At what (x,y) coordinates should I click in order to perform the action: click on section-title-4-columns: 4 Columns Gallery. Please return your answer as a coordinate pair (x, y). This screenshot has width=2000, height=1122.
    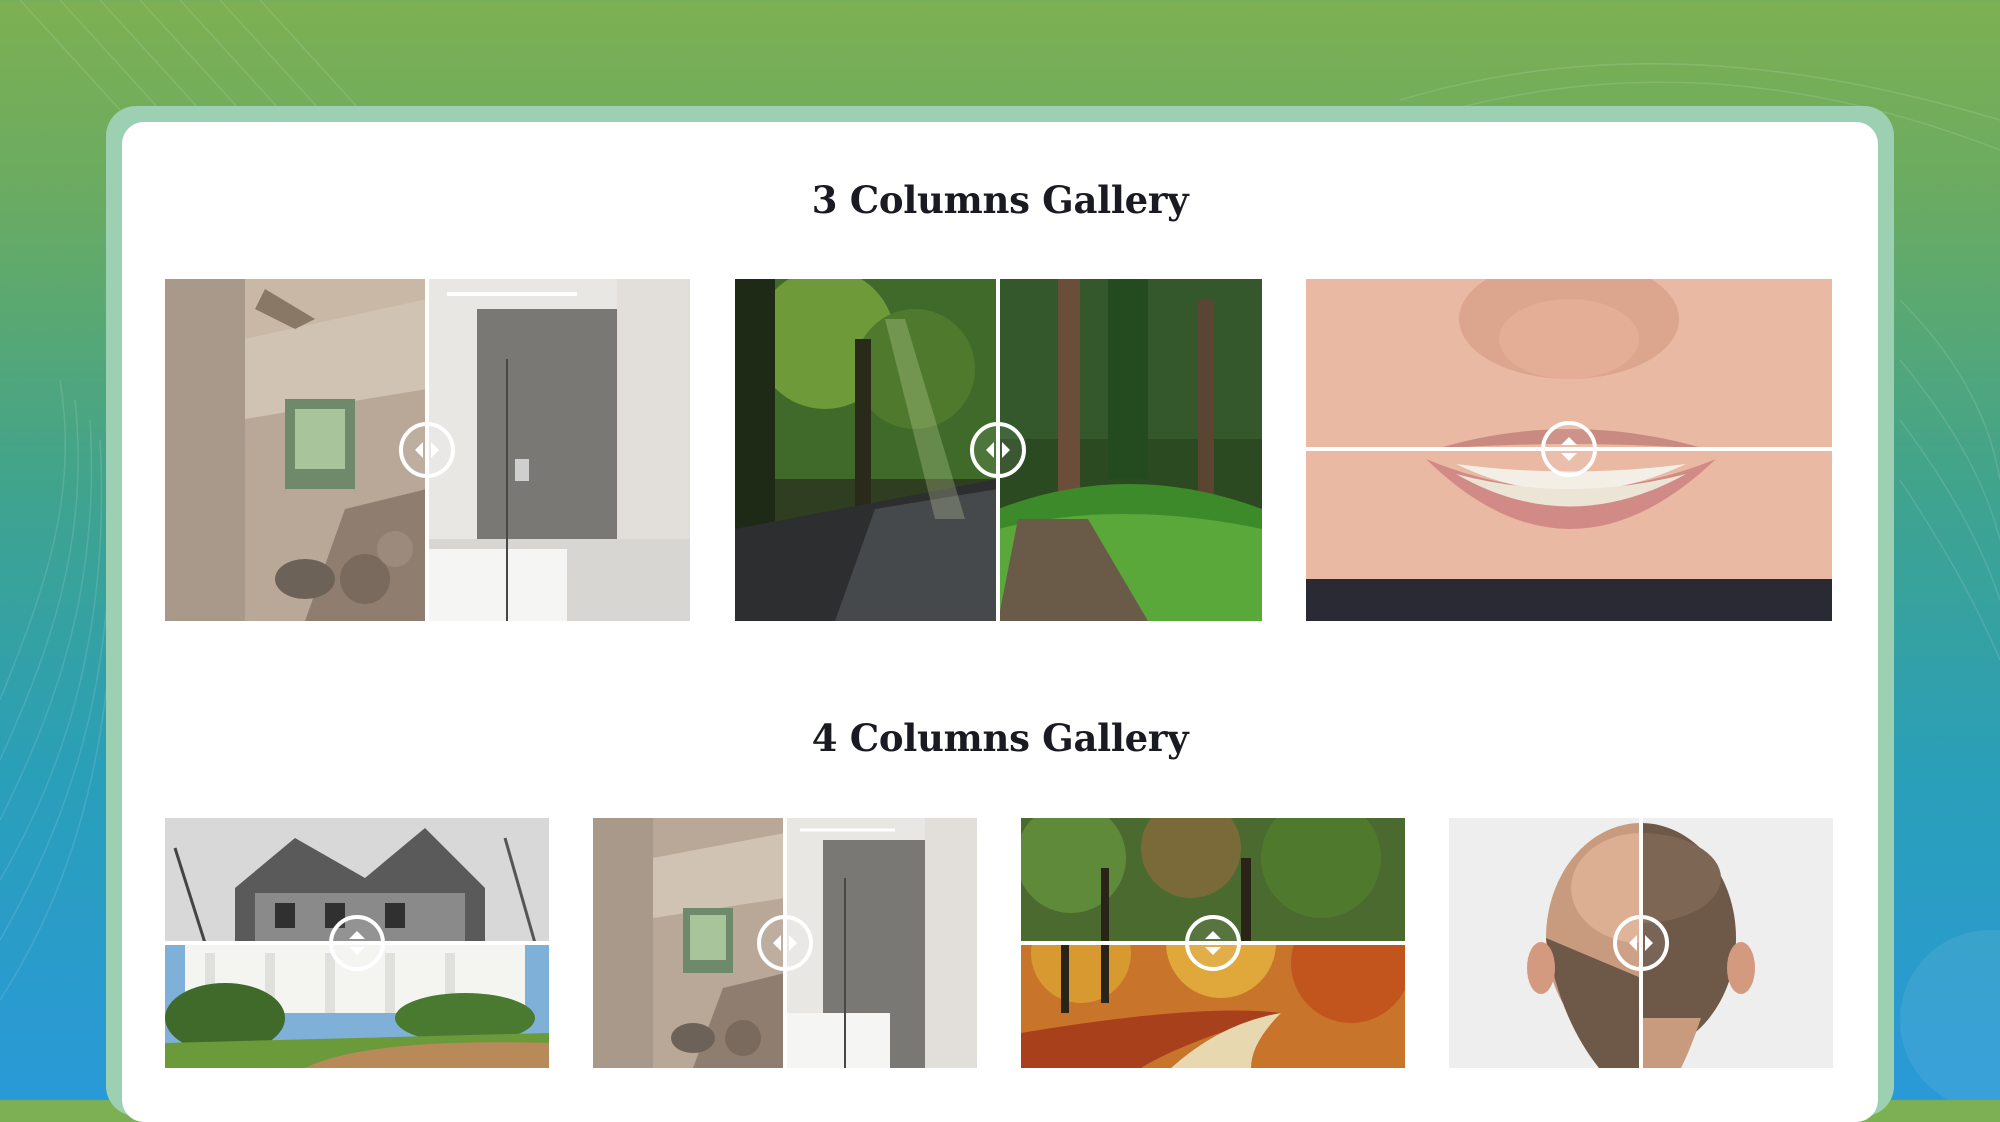
    Looking at the image, I should click on (1000, 738).